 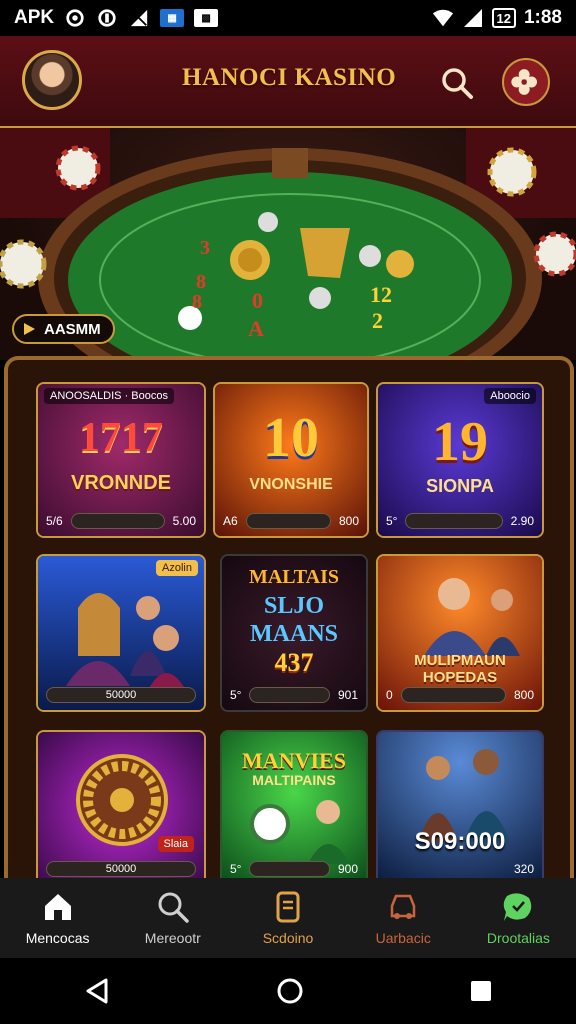 I want to click on notification-icon: ▦, so click(x=172, y=18).